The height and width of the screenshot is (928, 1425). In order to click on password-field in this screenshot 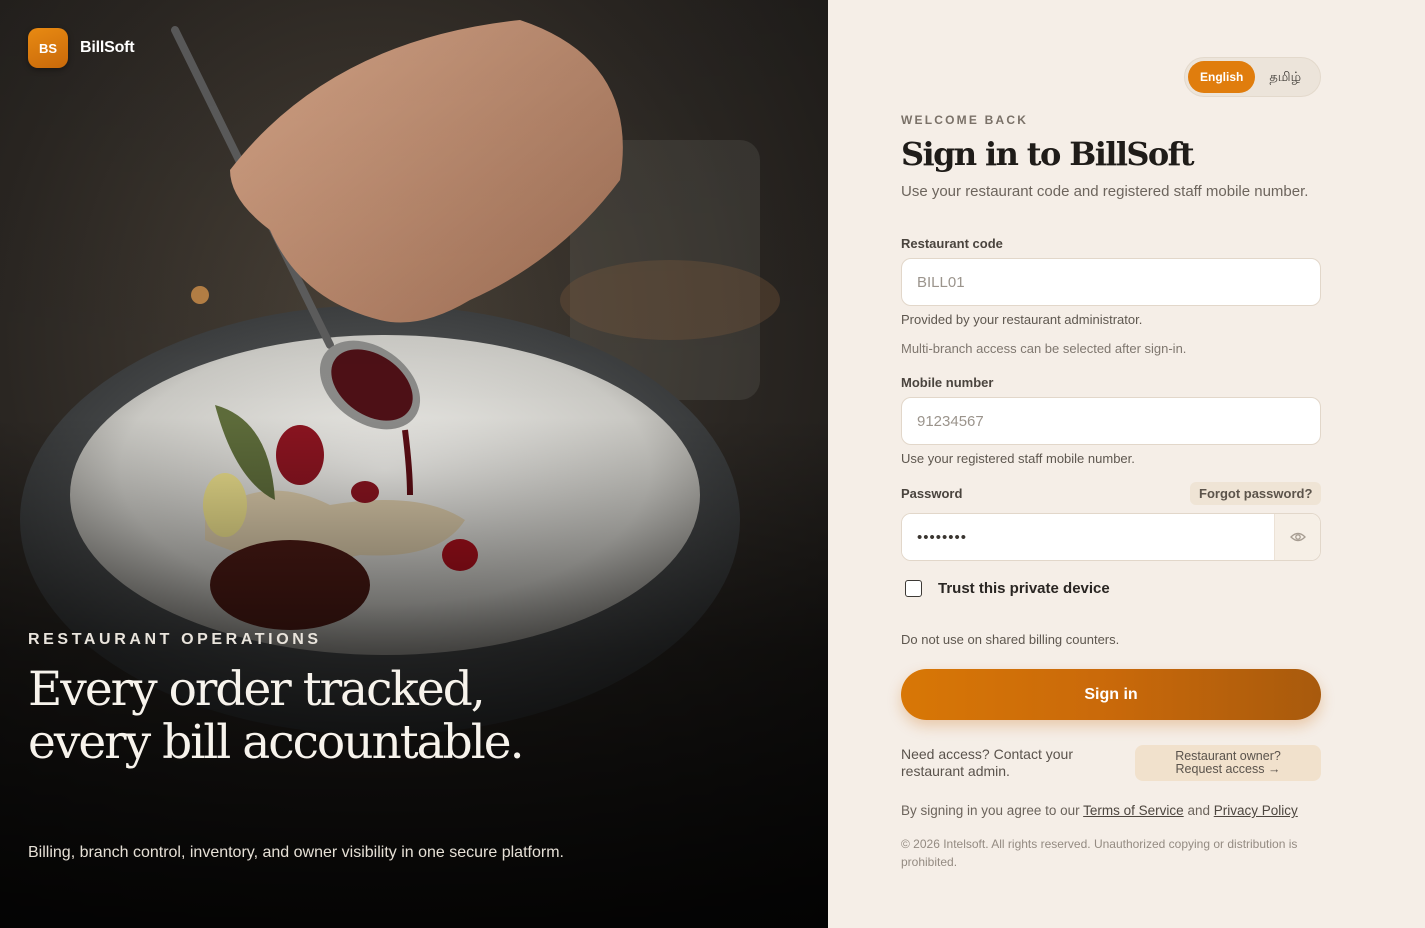, I will do `click(1111, 537)`.